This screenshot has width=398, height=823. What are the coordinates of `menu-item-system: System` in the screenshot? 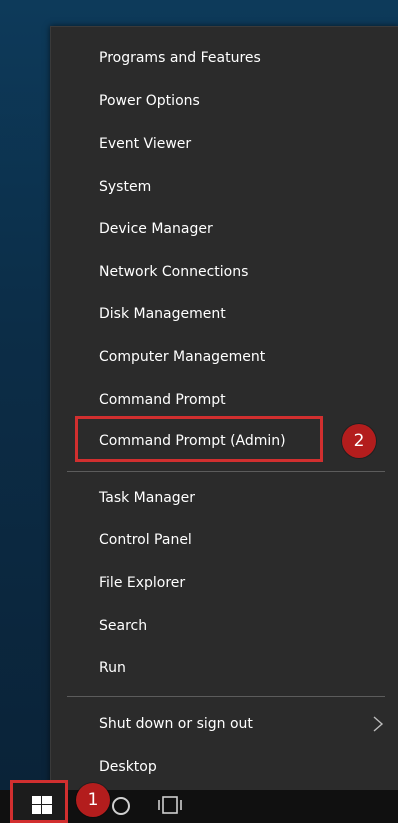 It's located at (224, 187).